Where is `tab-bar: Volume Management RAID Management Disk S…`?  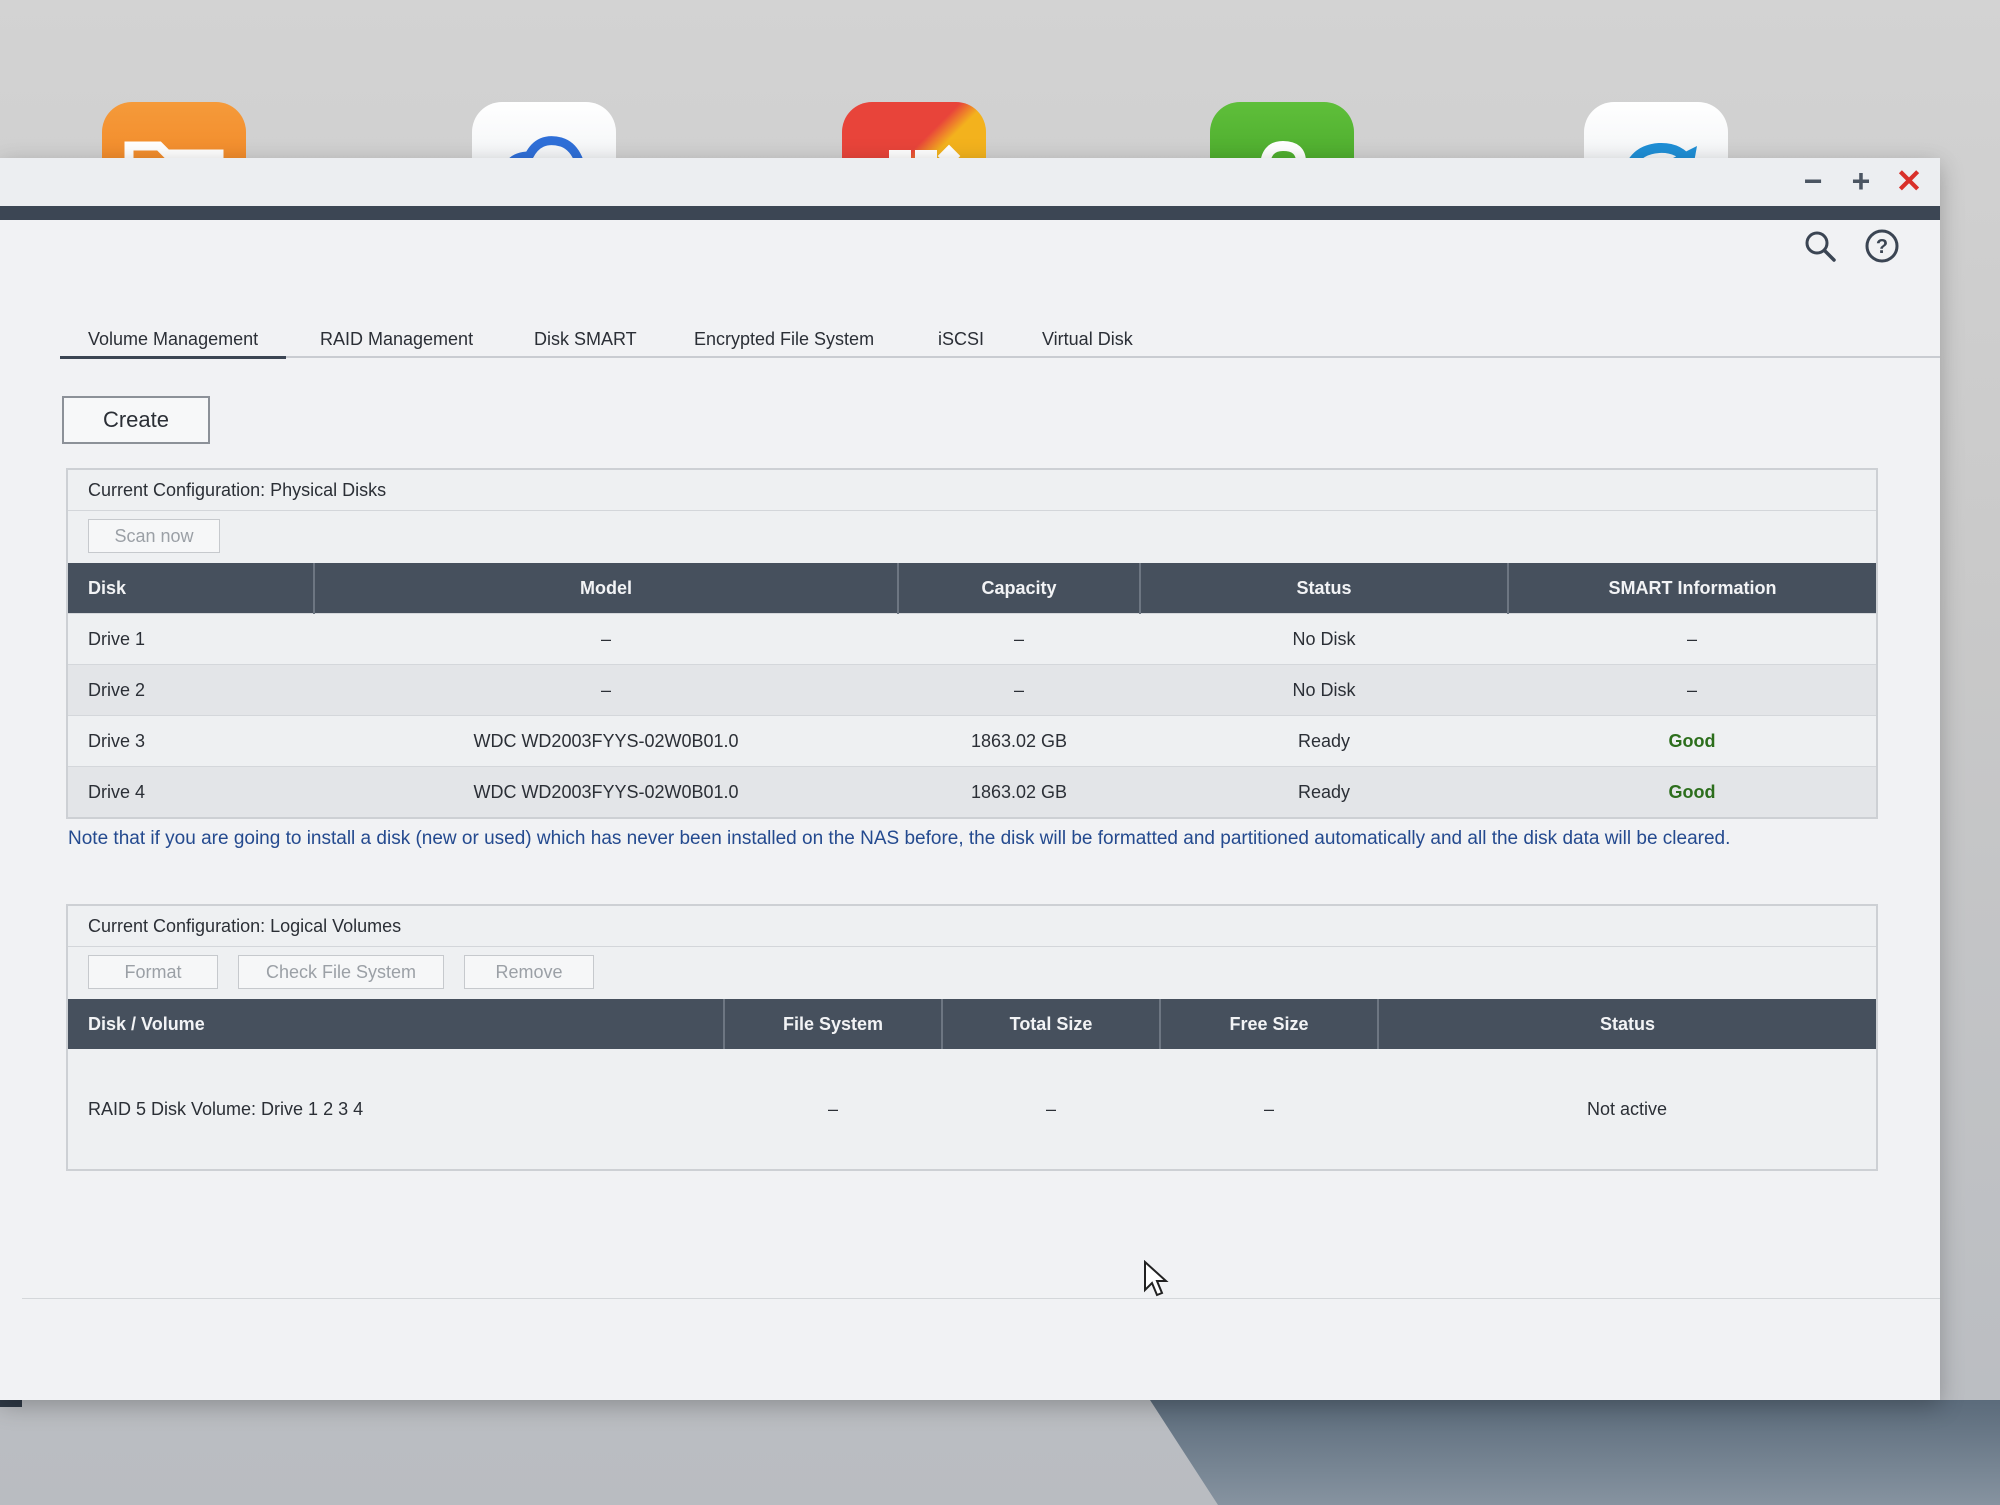 tab-bar: Volume Management RAID Management Disk S… is located at coordinates (1000, 340).